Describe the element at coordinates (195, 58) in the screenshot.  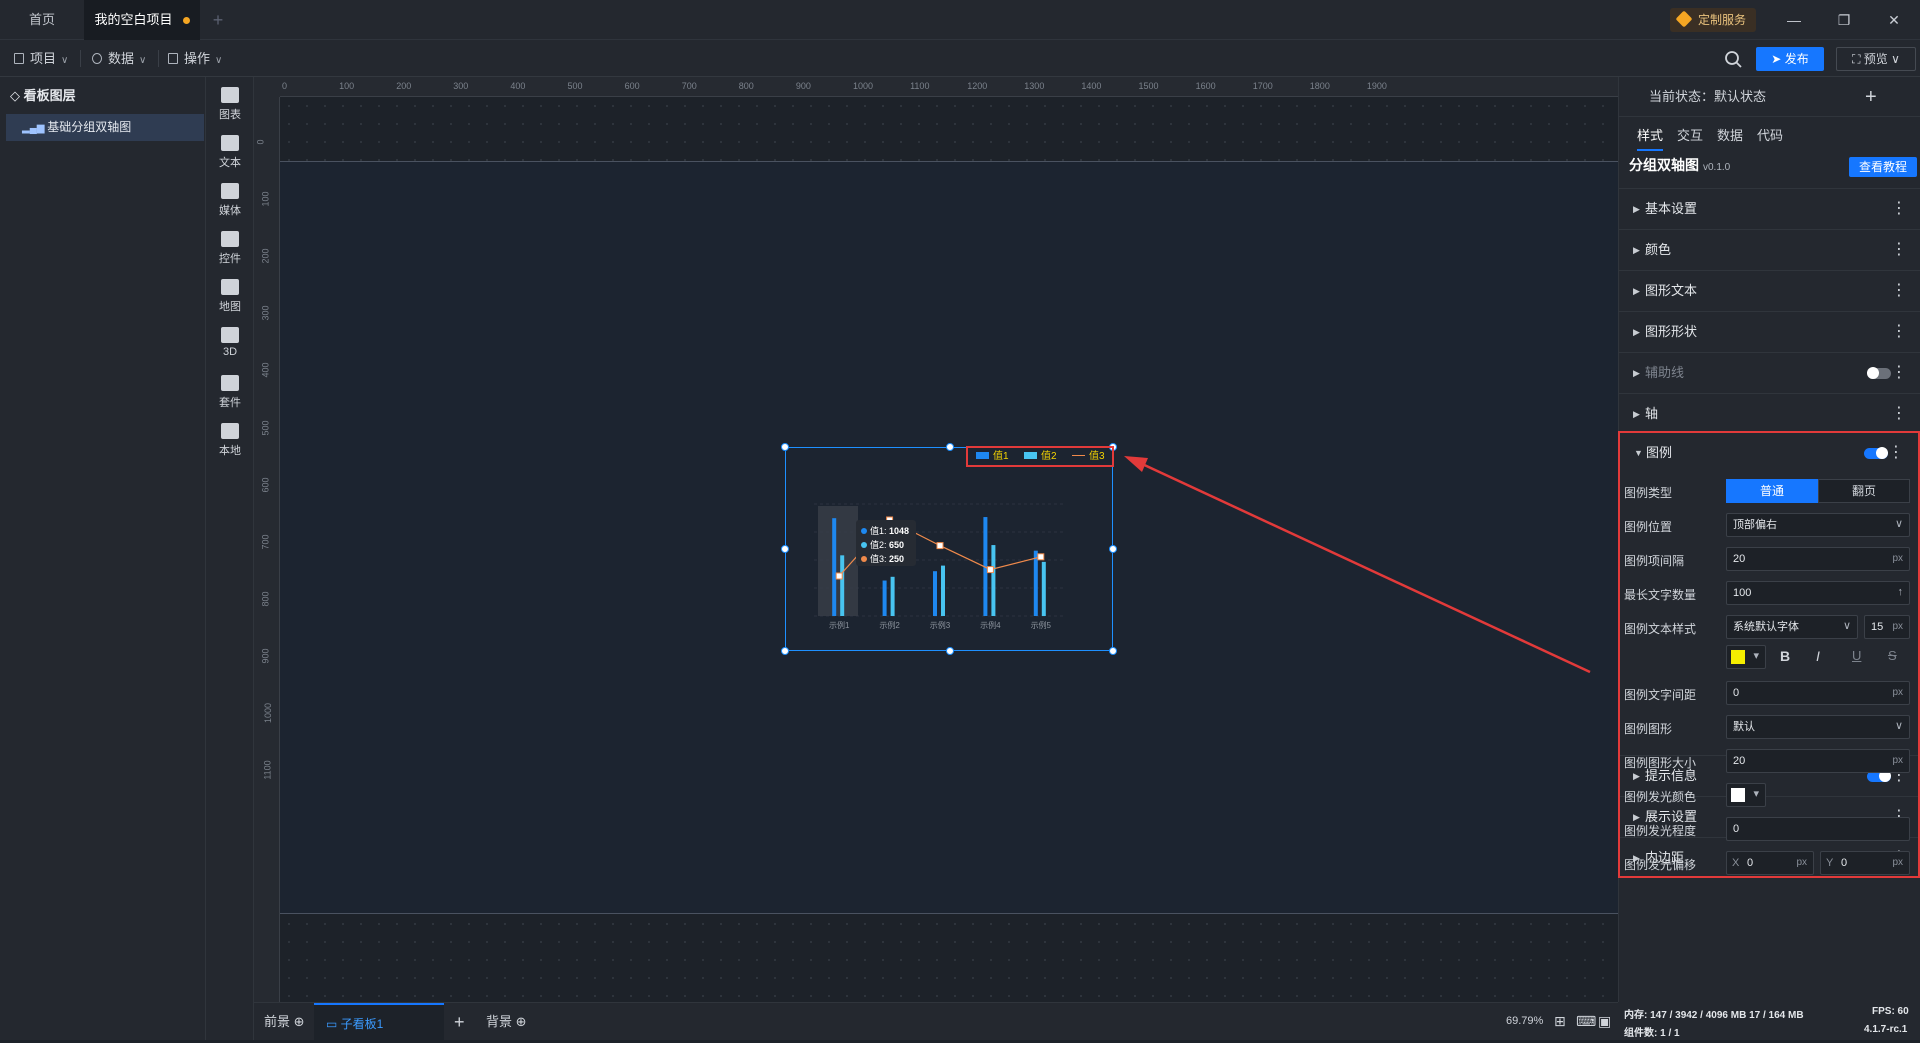
I see `menu-operate: 操作 ∨` at that location.